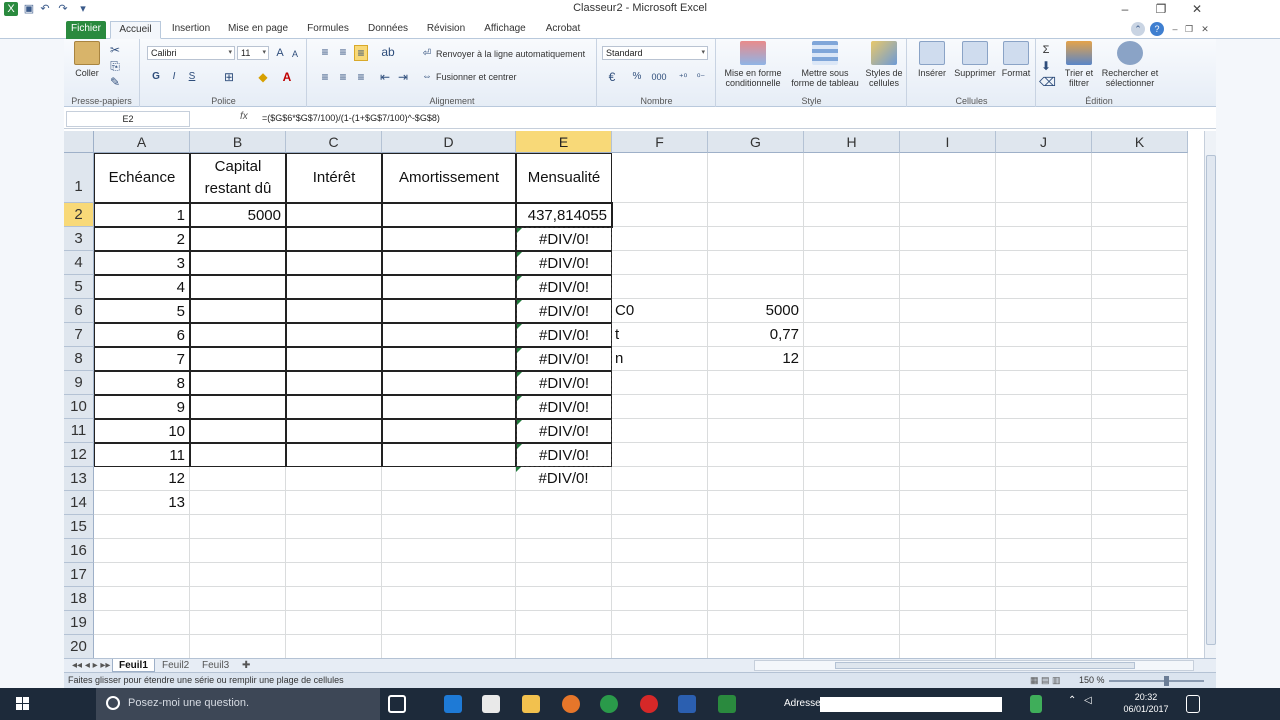 The width and height of the screenshot is (1280, 720). What do you see at coordinates (975, 59) in the screenshot?
I see `delete-cells-button: Supprimer` at bounding box center [975, 59].